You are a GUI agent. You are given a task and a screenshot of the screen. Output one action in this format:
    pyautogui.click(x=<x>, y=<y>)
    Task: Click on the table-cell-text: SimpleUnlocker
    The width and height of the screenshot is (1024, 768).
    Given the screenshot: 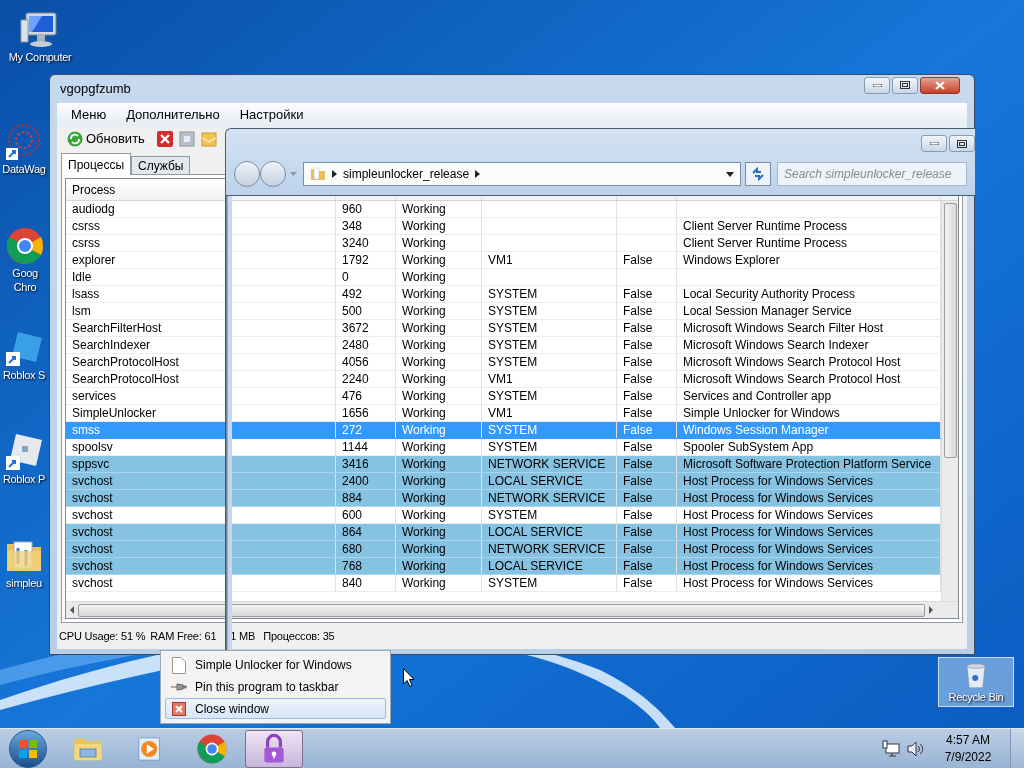 What is the action you would take?
    pyautogui.click(x=114, y=413)
    